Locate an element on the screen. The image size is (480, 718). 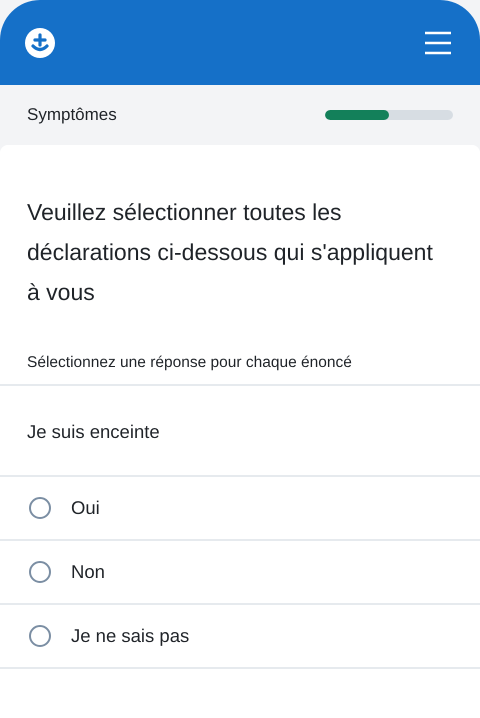
question-title: Veuillez sélectionner toutes les déclarations ci-dessous qui s'appliquent à vous is located at coordinates (230, 252).